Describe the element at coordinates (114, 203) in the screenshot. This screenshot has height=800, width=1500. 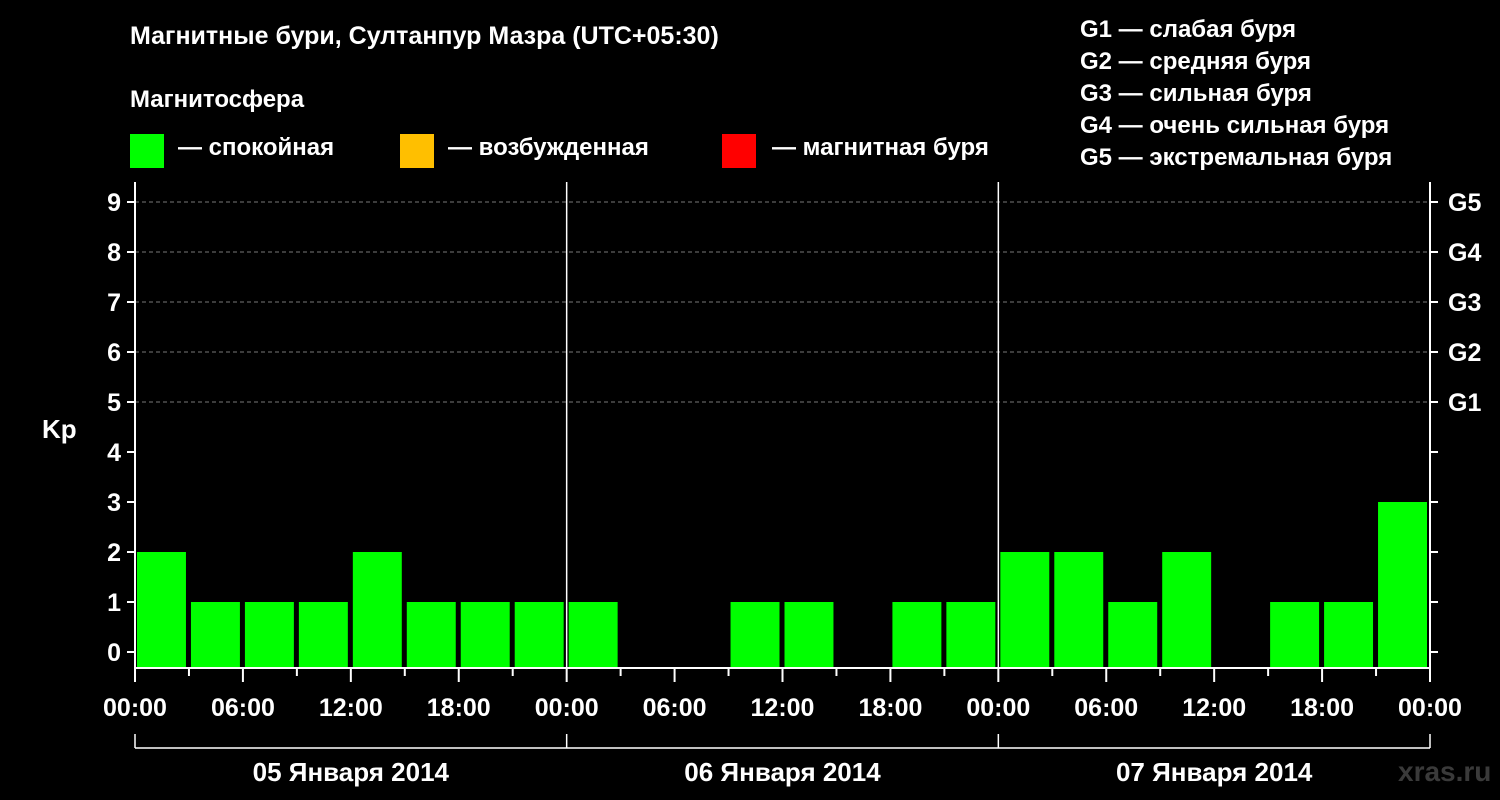
I see `y-tick-label-9: 9` at that location.